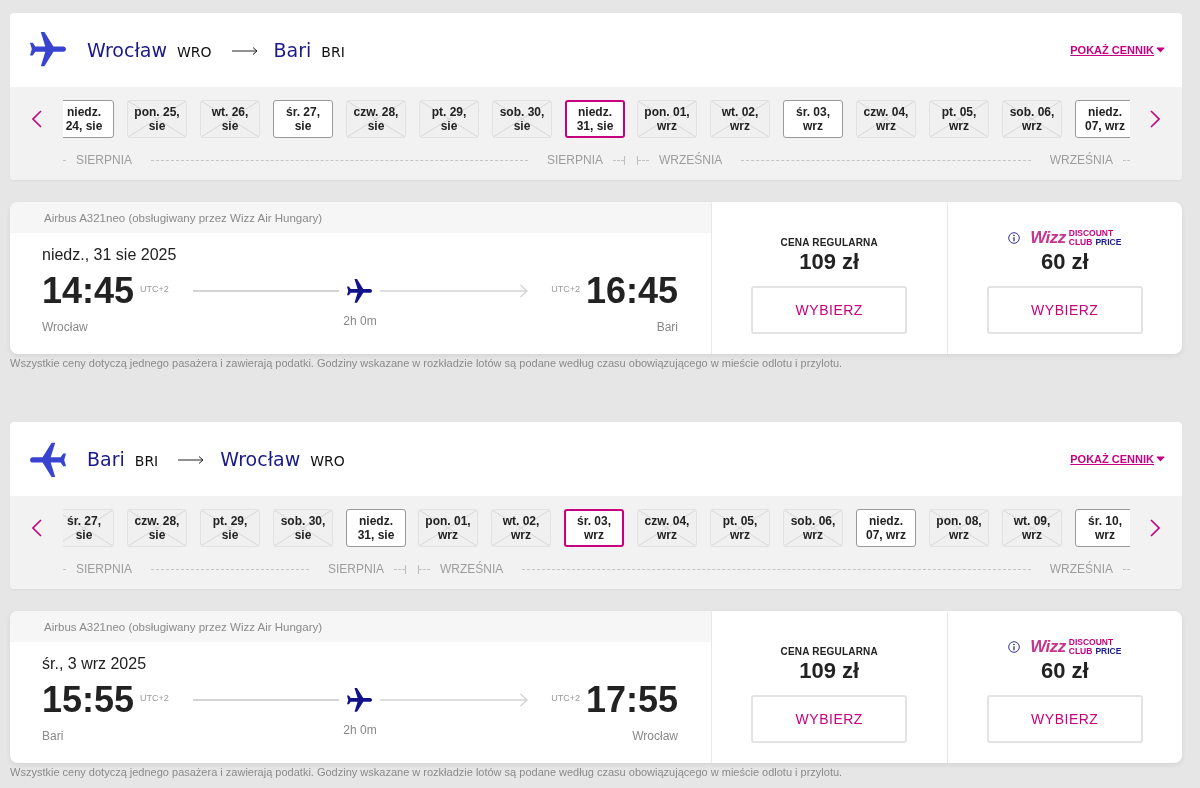 This screenshot has height=788, width=1200. Describe the element at coordinates (157, 119) in the screenshot. I see `date-button: pon. 25, sie` at that location.